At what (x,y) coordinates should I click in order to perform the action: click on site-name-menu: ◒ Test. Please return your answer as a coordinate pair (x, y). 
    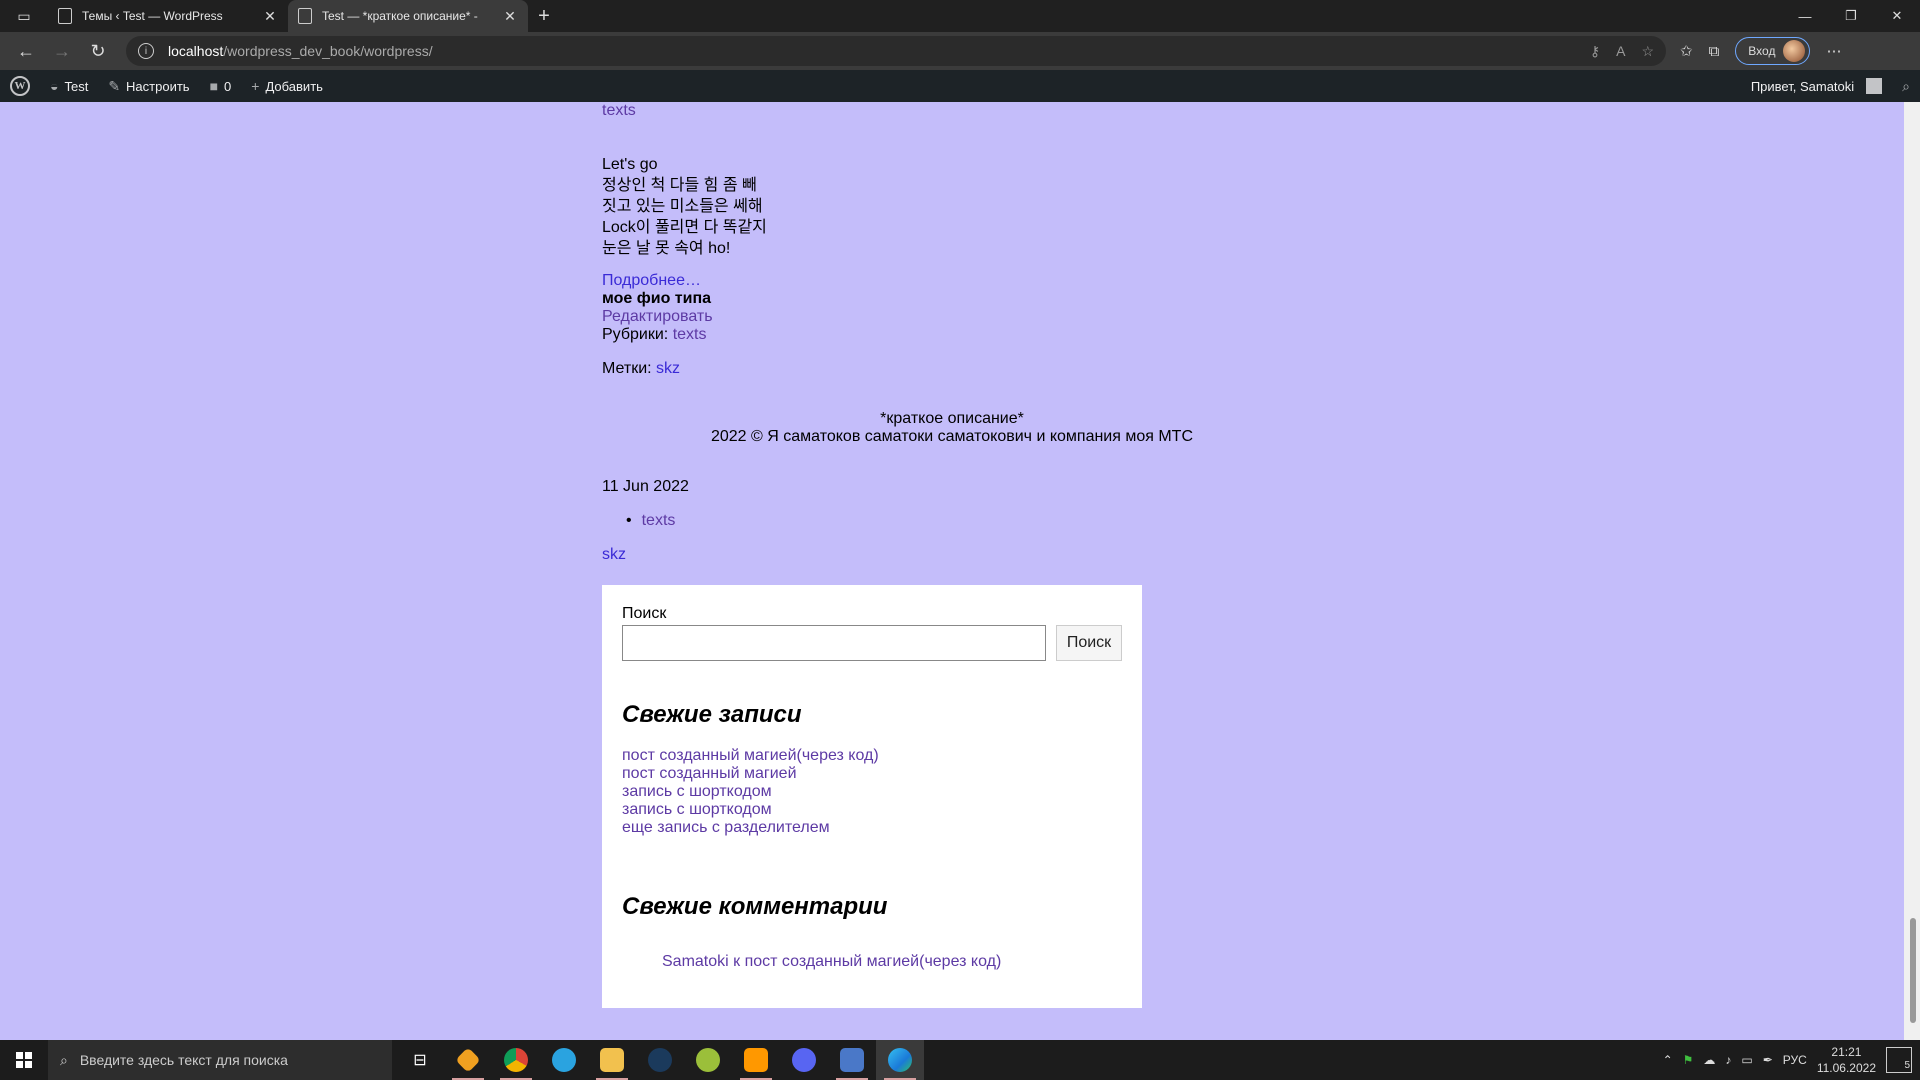
    Looking at the image, I should click on (69, 86).